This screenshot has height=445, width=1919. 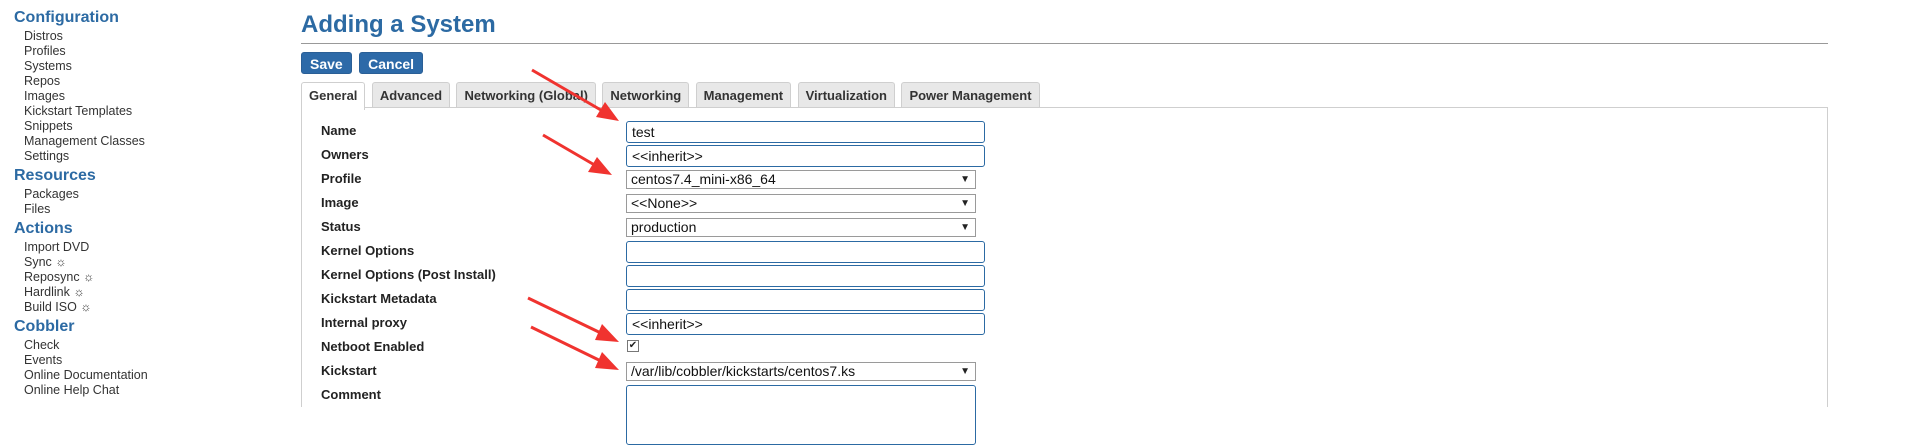 What do you see at coordinates (633, 346) in the screenshot?
I see `netboot-enabled-checkbox: ✔` at bounding box center [633, 346].